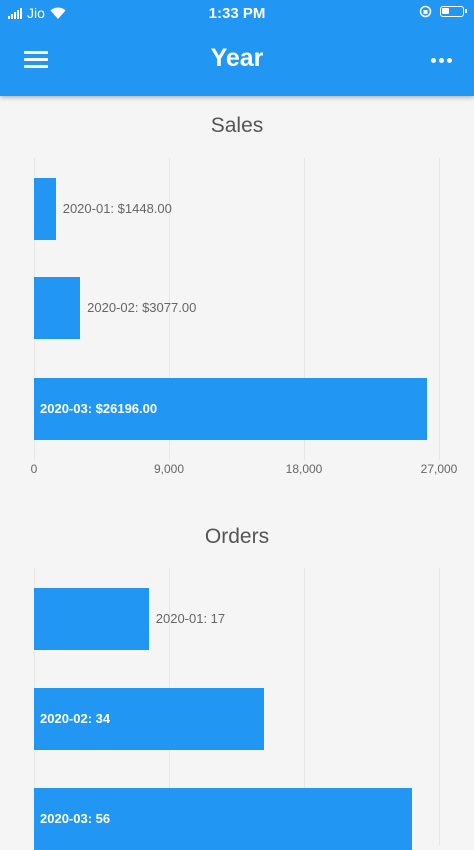 This screenshot has width=474, height=850. I want to click on orientation-lock-icon, so click(425, 11).